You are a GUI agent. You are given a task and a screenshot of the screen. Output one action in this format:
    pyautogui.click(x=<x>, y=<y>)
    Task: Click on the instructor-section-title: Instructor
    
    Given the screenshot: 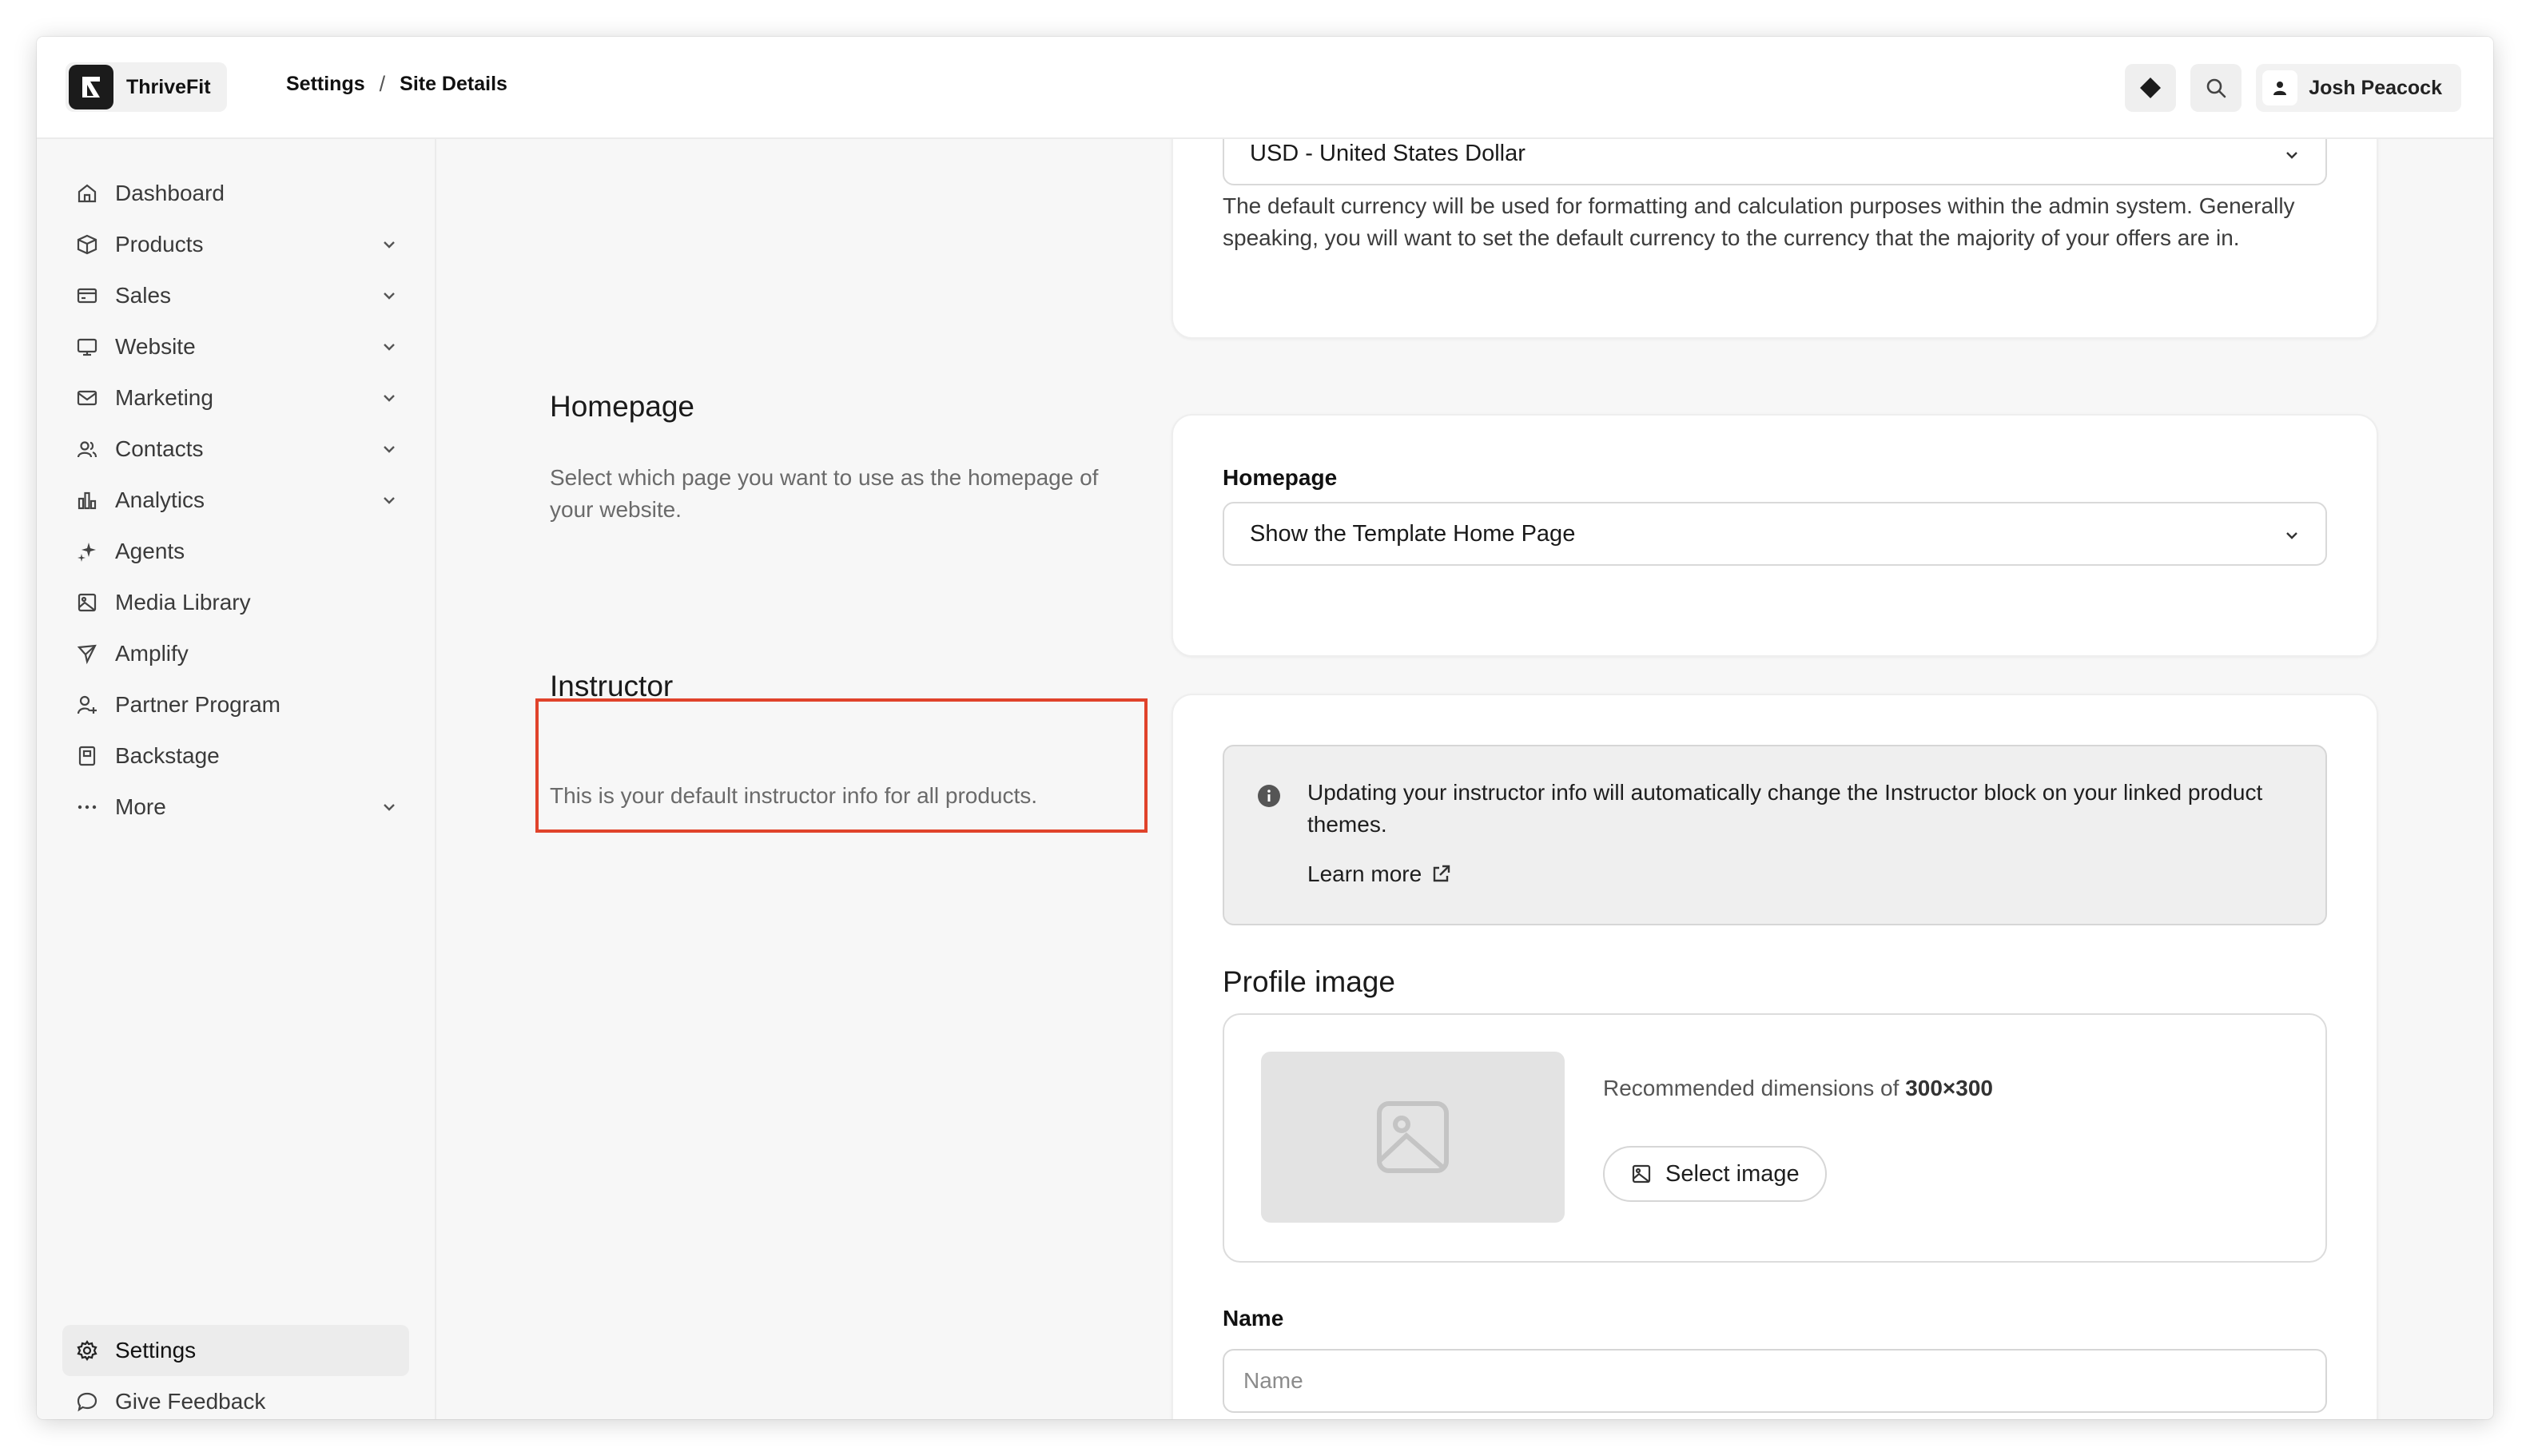 What is the action you would take?
    pyautogui.click(x=612, y=686)
    